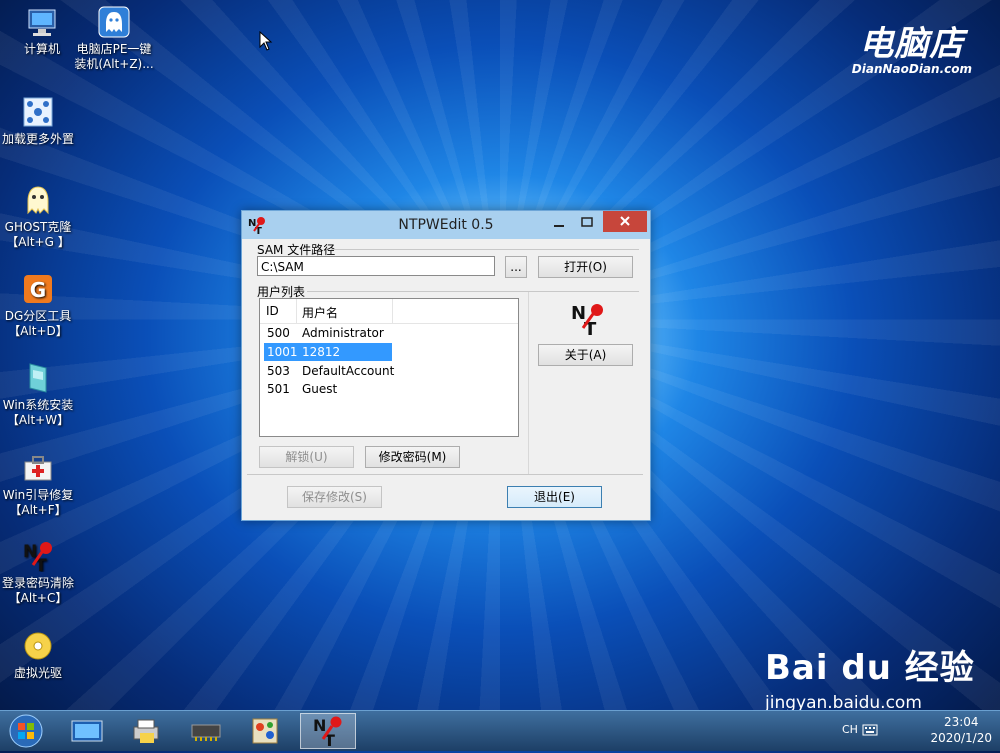 This screenshot has width=1000, height=753. I want to click on svg-text: G, so click(38, 290).